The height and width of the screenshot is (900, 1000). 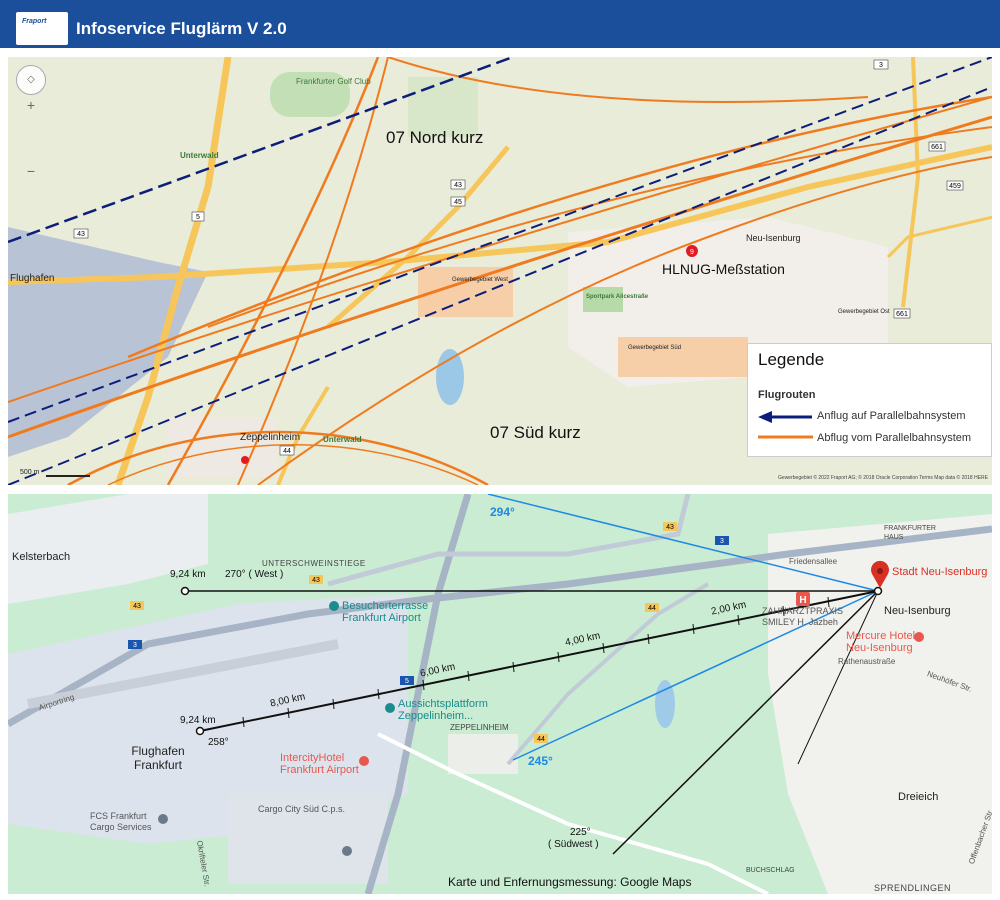 I want to click on measure-sw-bearing: 258°, so click(x=218, y=742).